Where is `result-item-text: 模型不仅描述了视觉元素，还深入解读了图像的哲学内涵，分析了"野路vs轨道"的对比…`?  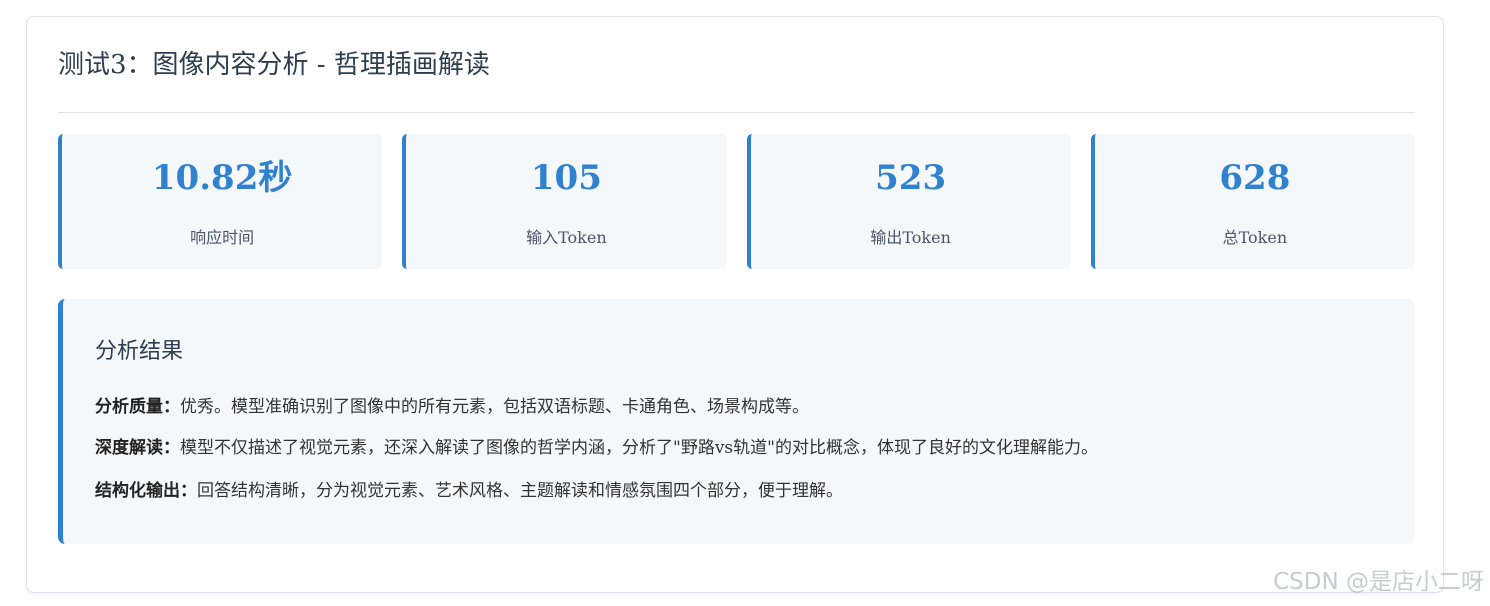
result-item-text: 模型不仅描述了视觉元素，还深入解读了图像的哲学内涵，分析了"野路vs轨道"的对比… is located at coordinates (639, 448).